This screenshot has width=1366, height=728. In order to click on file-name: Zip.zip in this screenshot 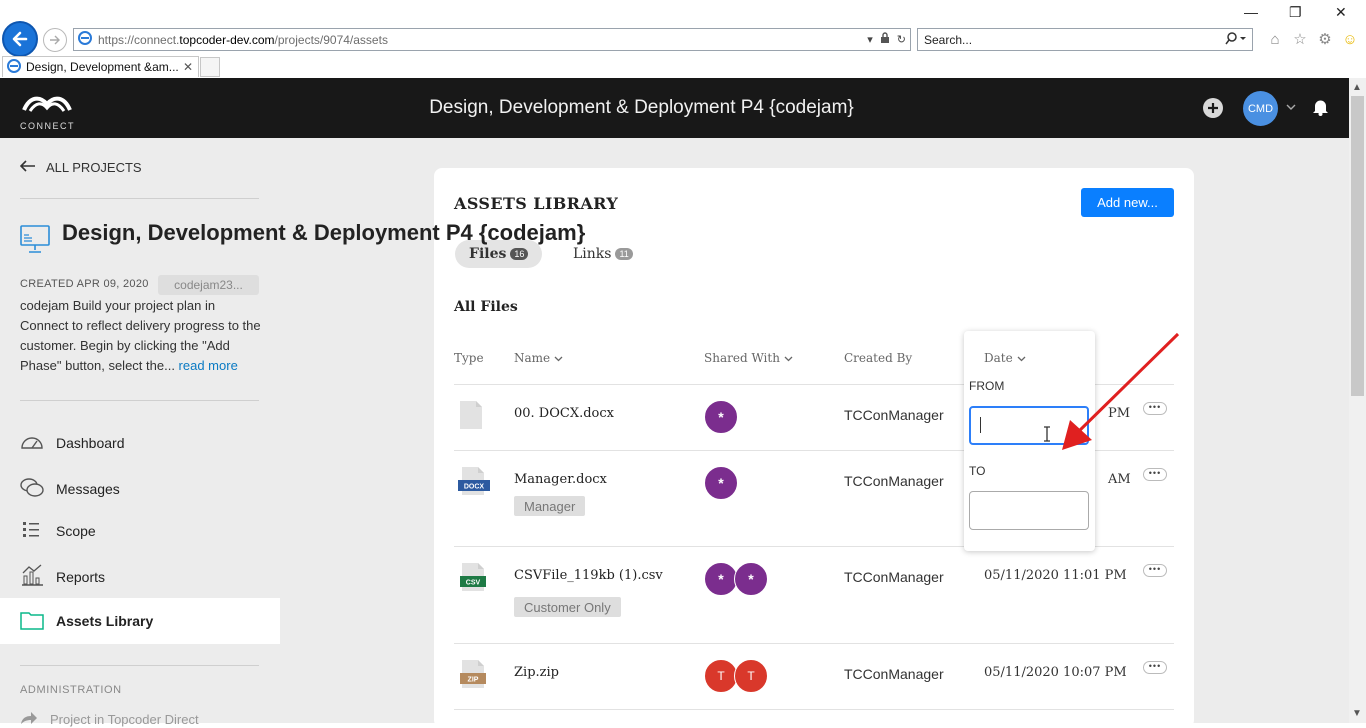, I will do `click(536, 672)`.